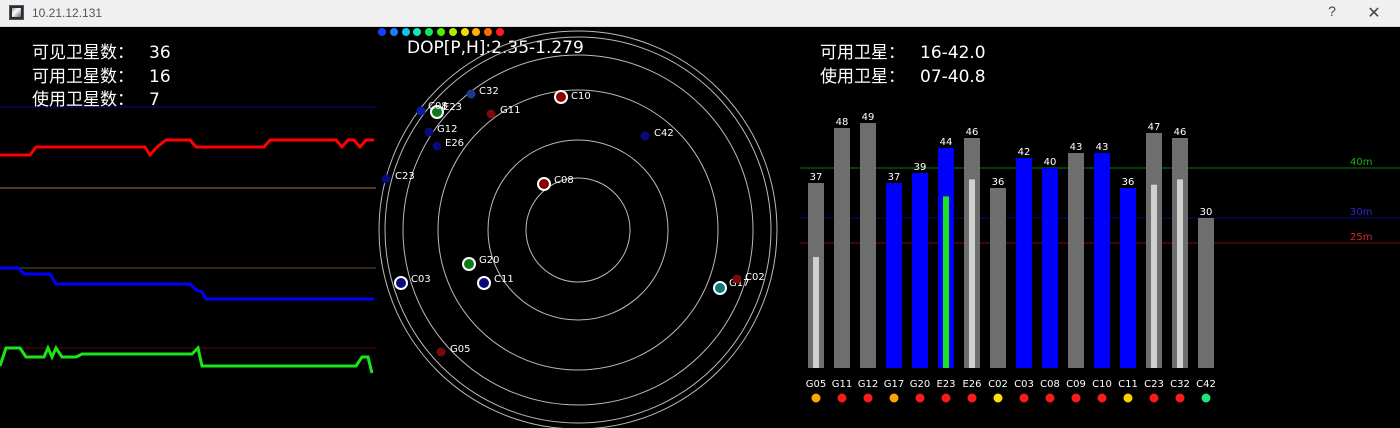  What do you see at coordinates (842, 122) in the screenshot?
I see `snr-bar-value: 48` at bounding box center [842, 122].